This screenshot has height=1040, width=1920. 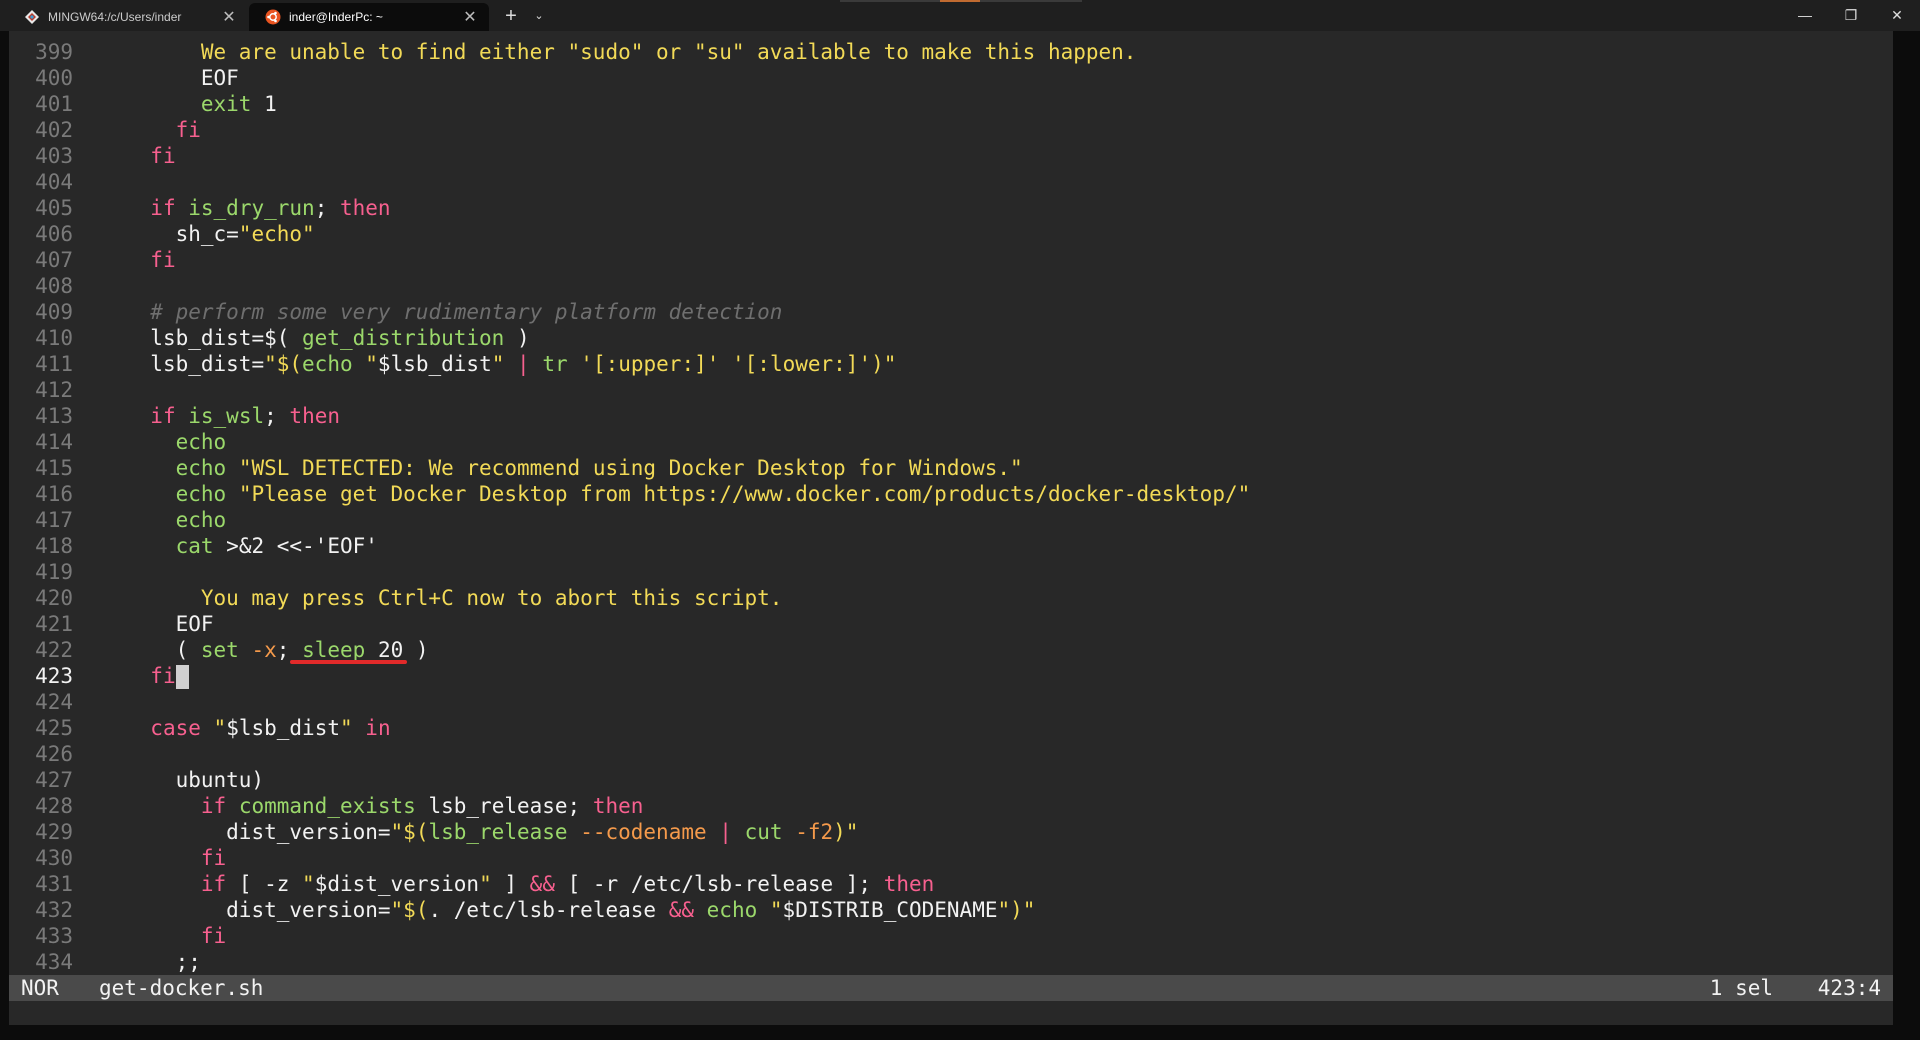 What do you see at coordinates (40, 988) in the screenshot?
I see `editor-mode: NOR` at bounding box center [40, 988].